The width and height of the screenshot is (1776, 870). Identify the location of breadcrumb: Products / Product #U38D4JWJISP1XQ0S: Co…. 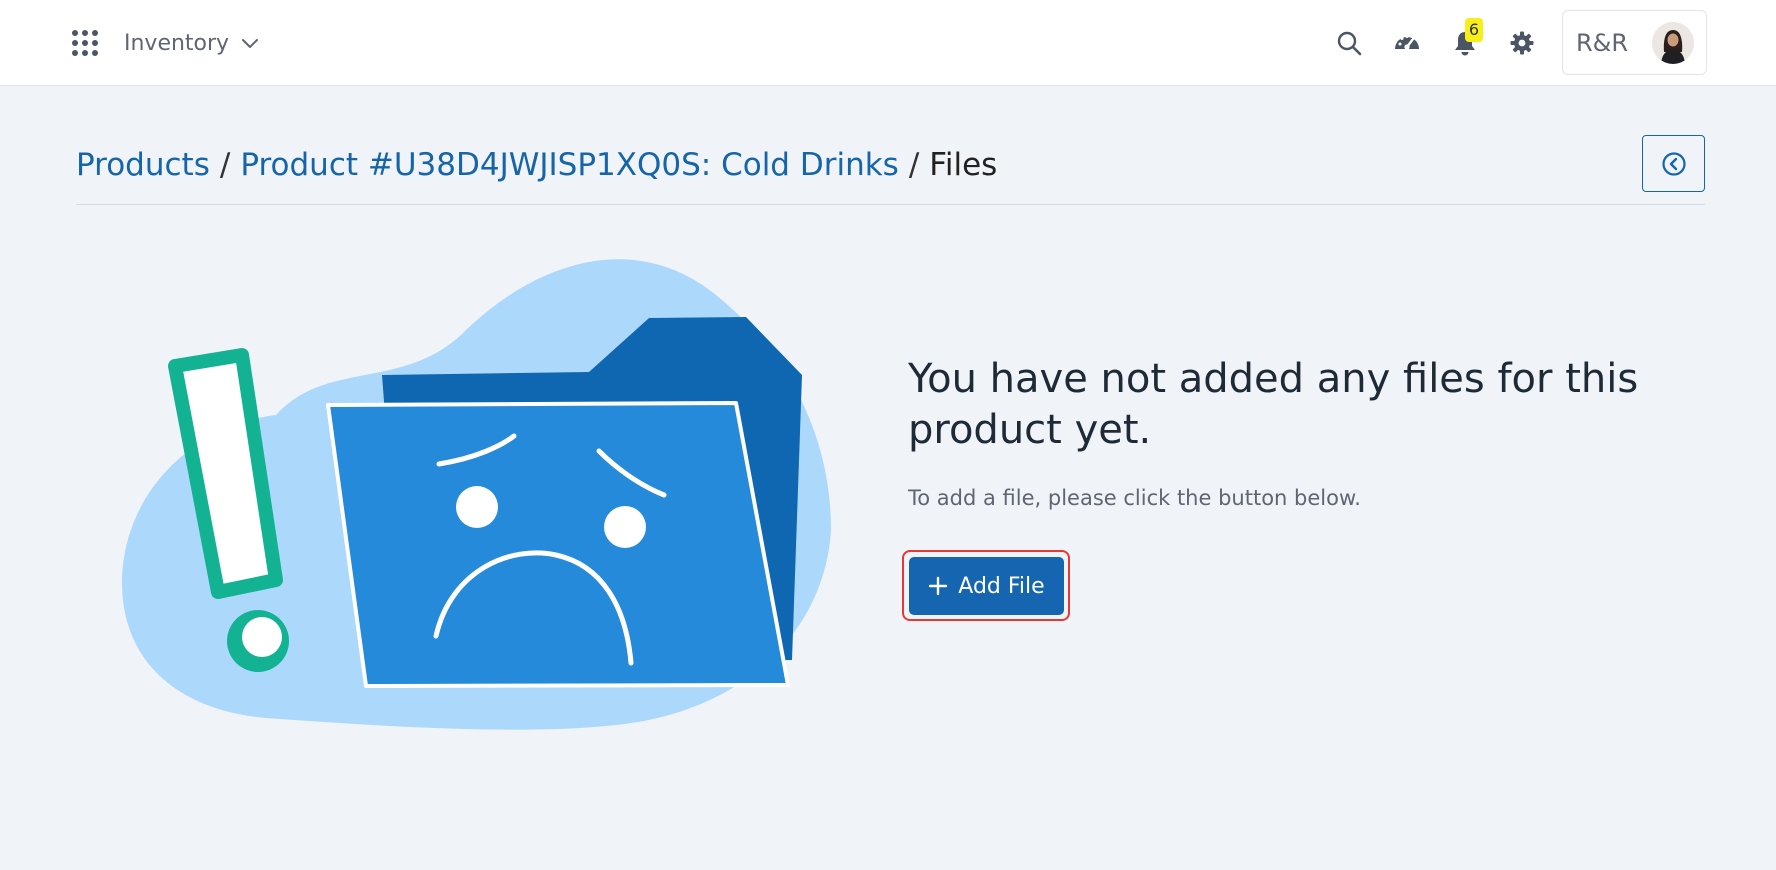
(536, 165).